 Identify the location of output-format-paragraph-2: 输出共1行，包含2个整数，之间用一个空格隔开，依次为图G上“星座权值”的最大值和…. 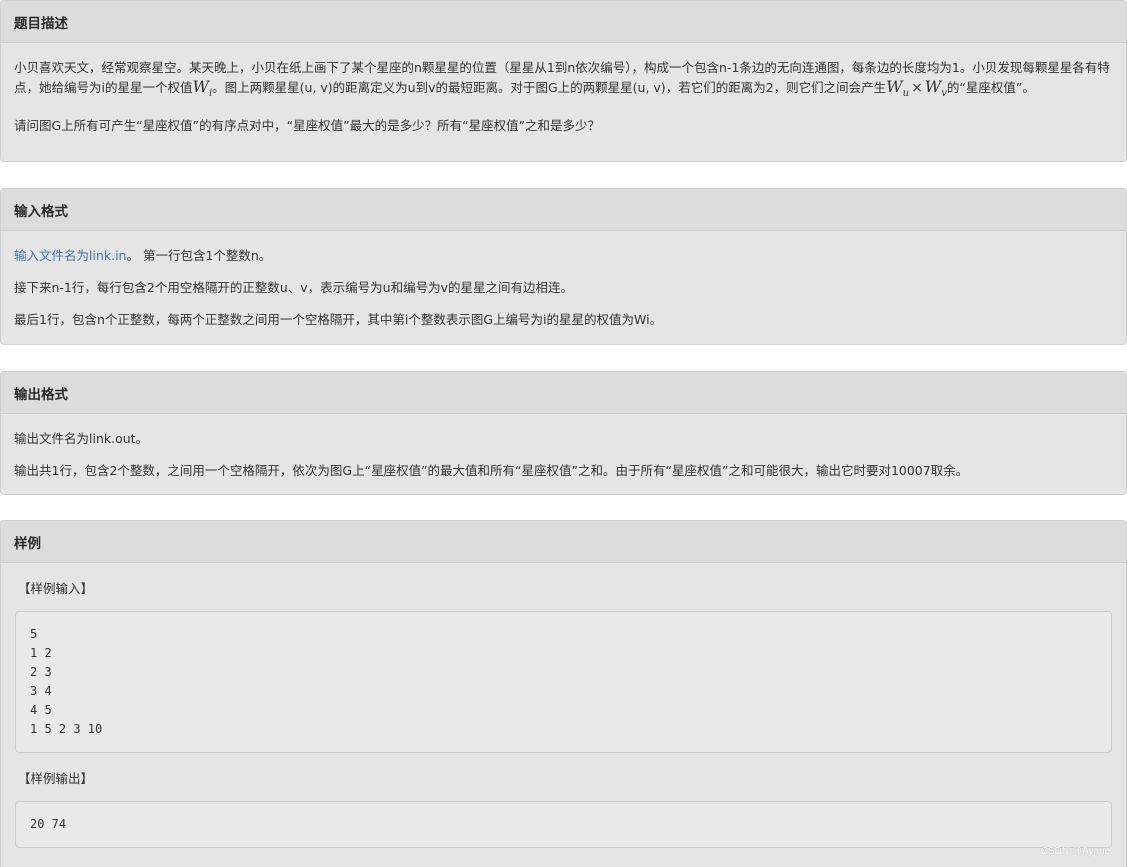
(491, 470).